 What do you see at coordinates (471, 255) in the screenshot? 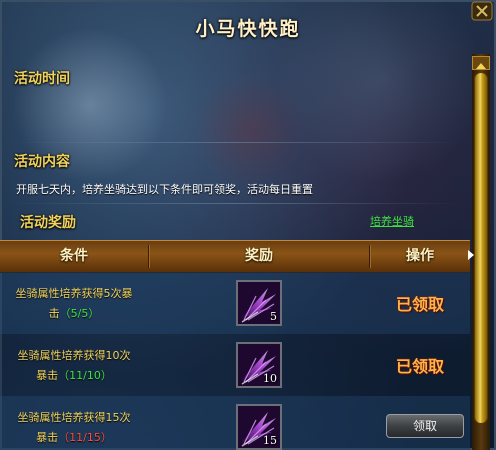
I see `mouse-cursor-icon` at bounding box center [471, 255].